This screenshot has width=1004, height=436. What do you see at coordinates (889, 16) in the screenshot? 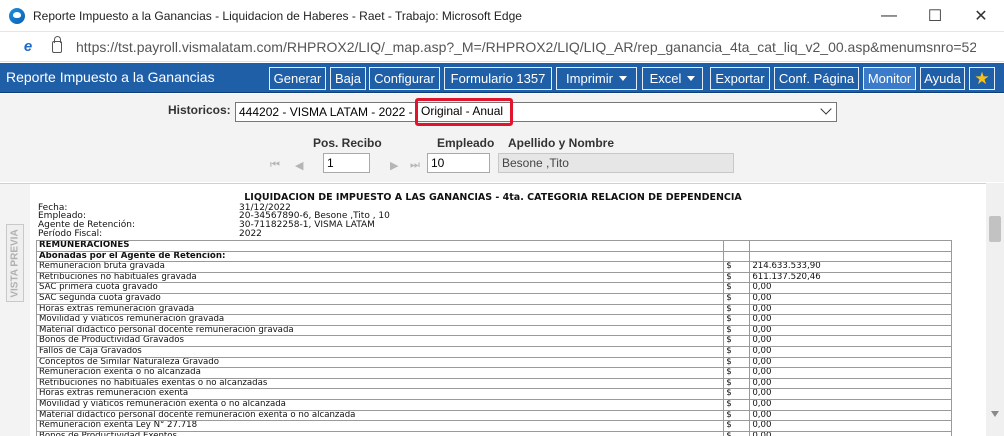
I see `minimize-button: —` at bounding box center [889, 16].